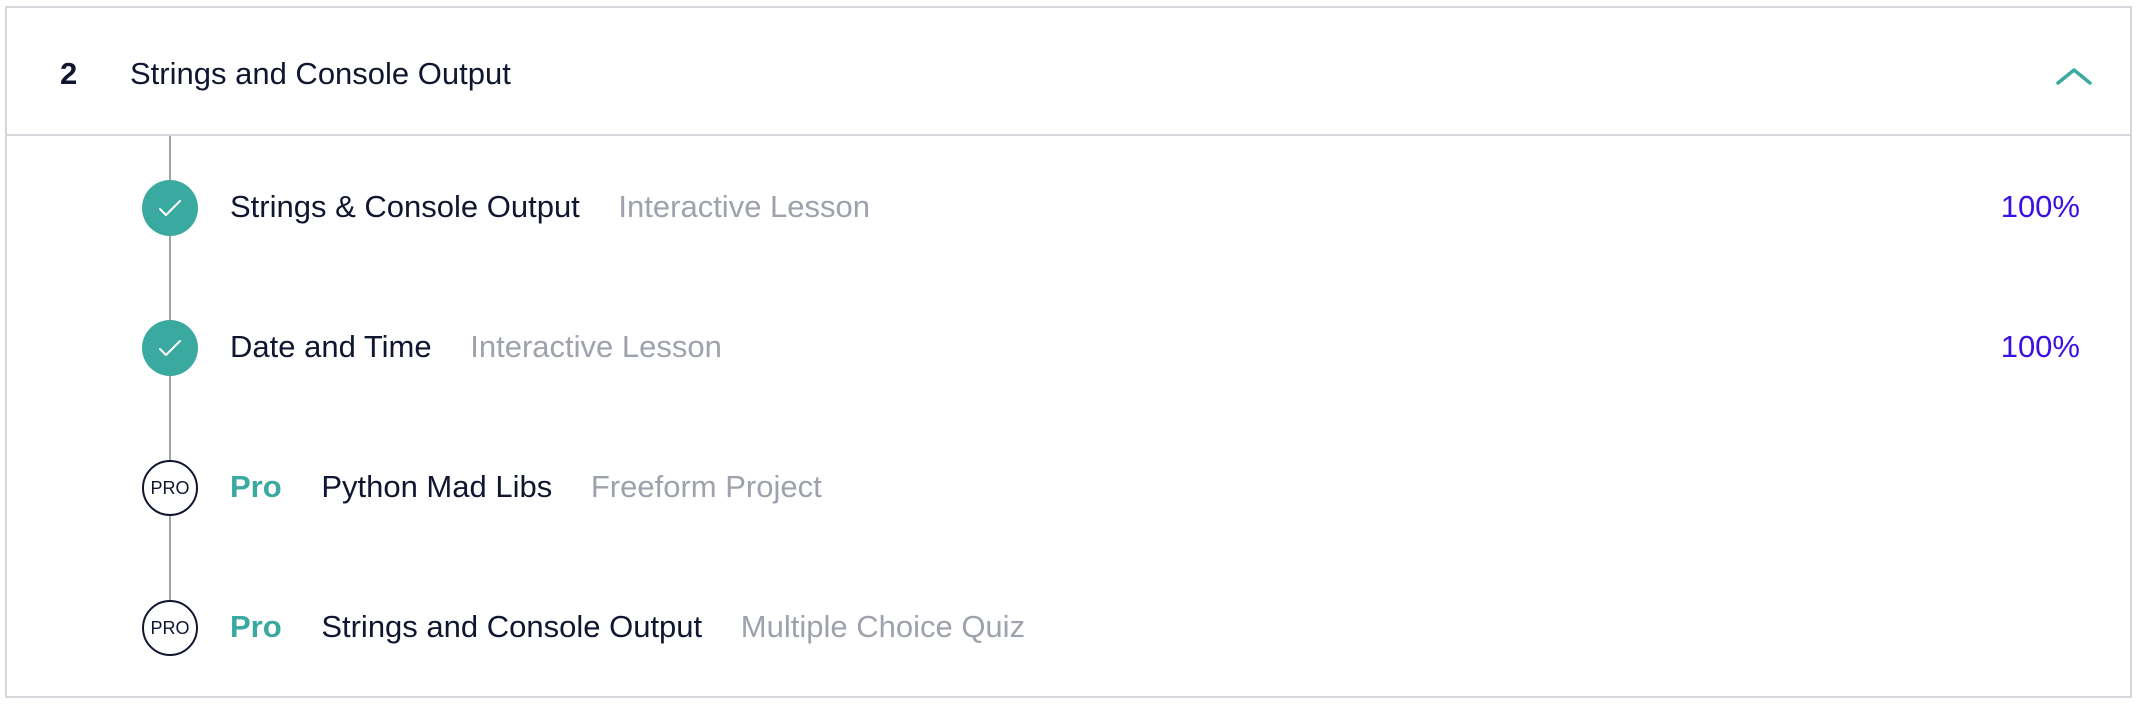 Image resolution: width=2142 pixels, height=704 pixels. Describe the element at coordinates (320, 73) in the screenshot. I see `module-title: Strings and Console Output` at that location.